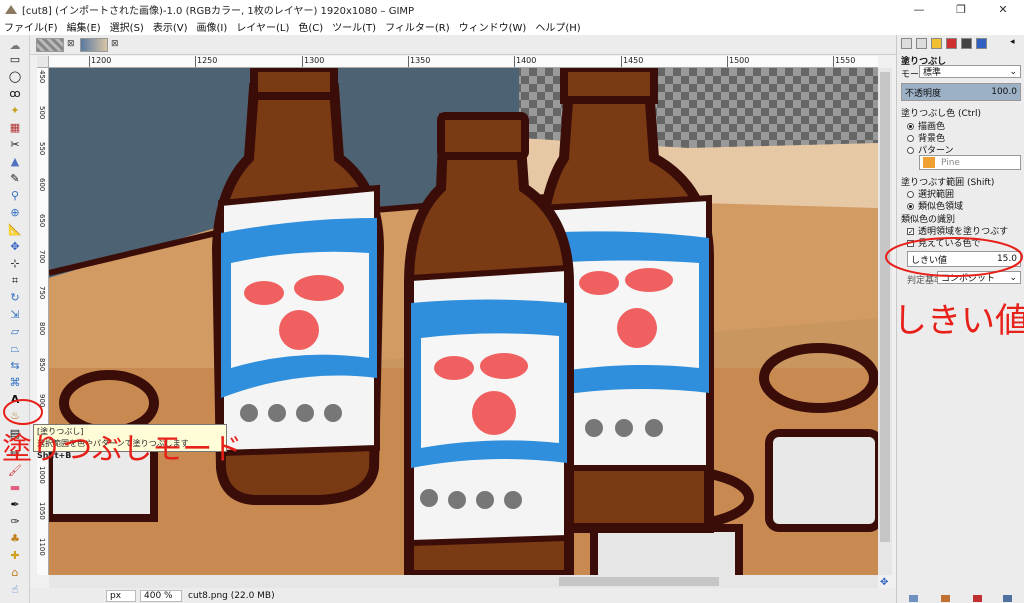 The width and height of the screenshot is (1024, 603). Describe the element at coordinates (42, 149) in the screenshot. I see `ruler-label: 550` at that location.